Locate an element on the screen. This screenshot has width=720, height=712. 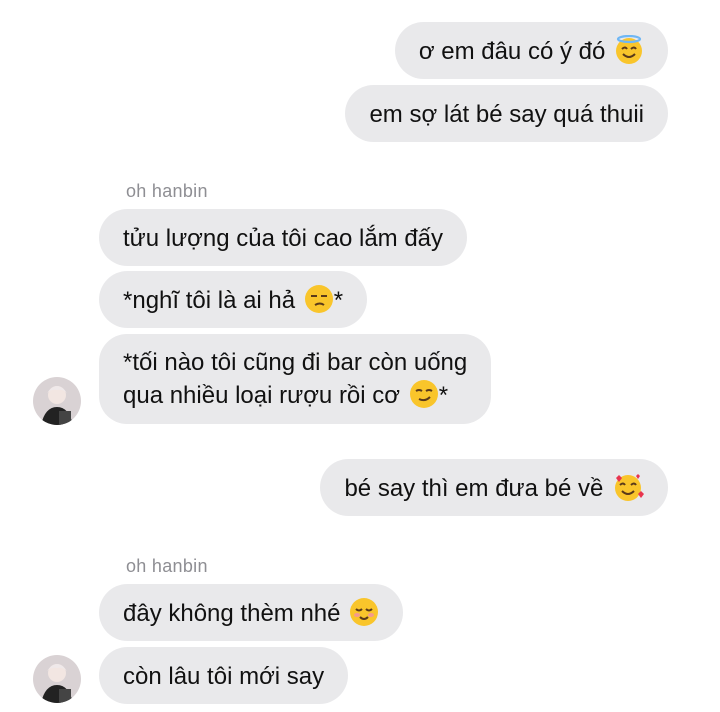
message-bubble-incoming: đây không thèm nhé is located at coordinates (251, 612).